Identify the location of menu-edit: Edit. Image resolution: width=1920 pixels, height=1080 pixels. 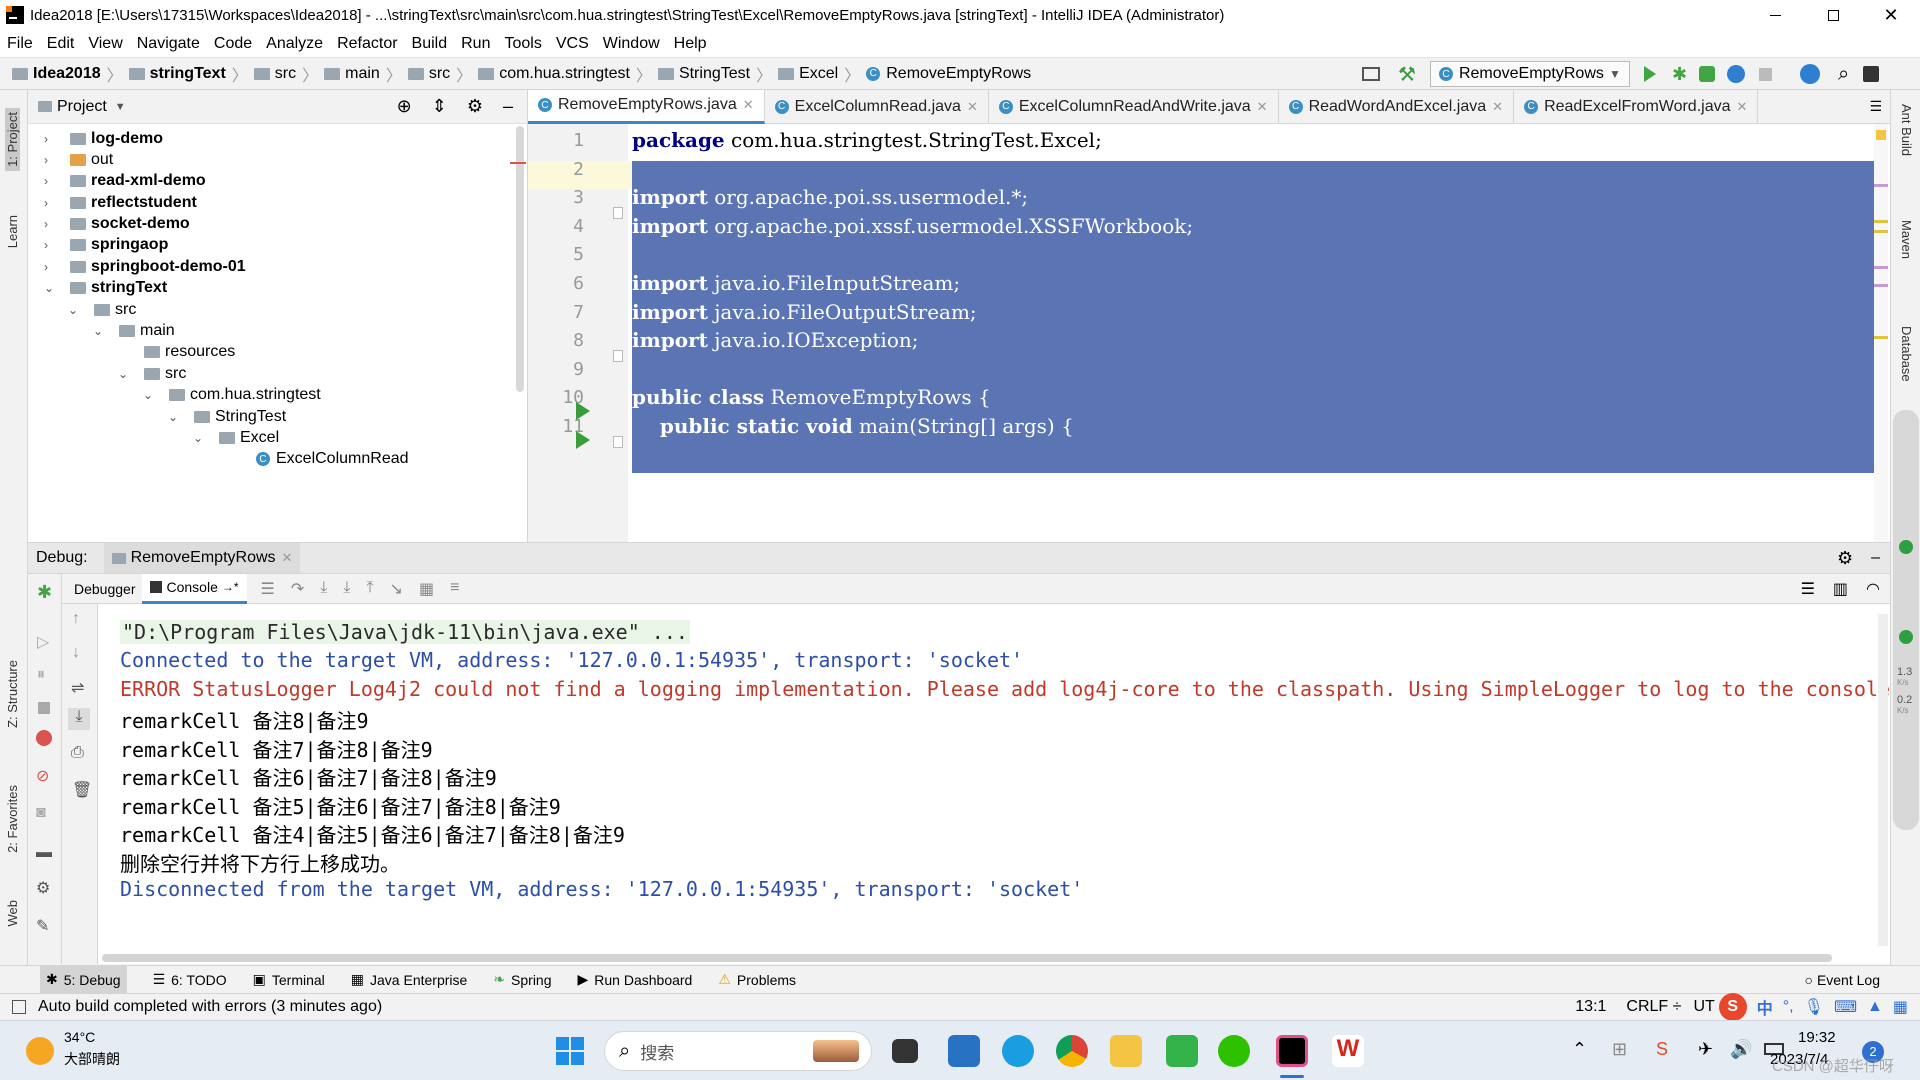
(61, 44).